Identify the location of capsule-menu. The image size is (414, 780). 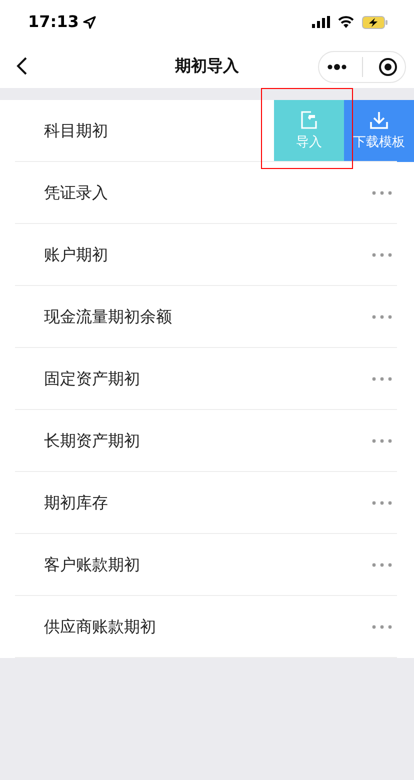
(362, 67).